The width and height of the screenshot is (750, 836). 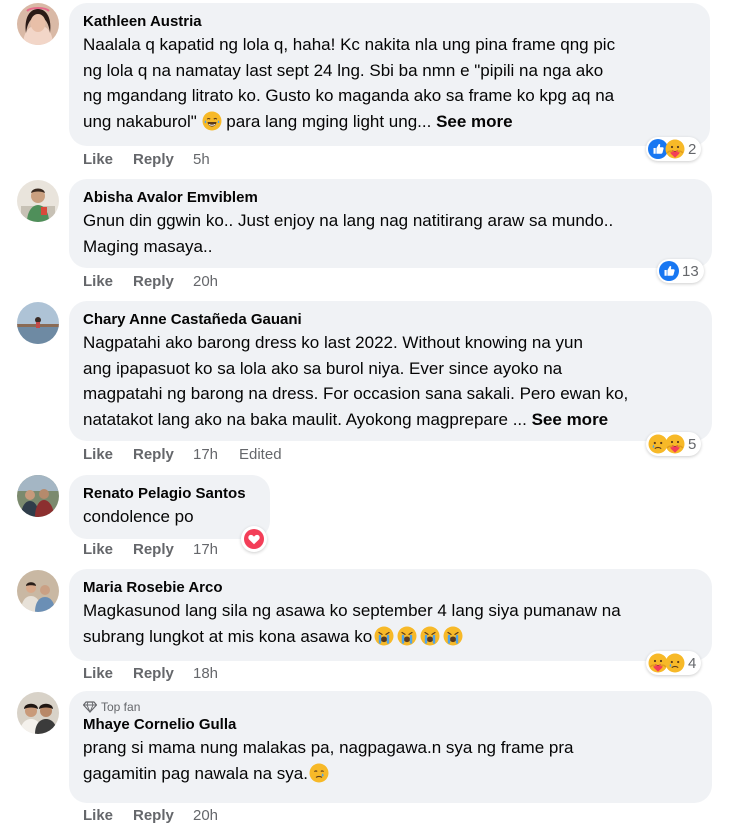 I want to click on comment-actions: Like Reply 17h, so click(x=160, y=549).